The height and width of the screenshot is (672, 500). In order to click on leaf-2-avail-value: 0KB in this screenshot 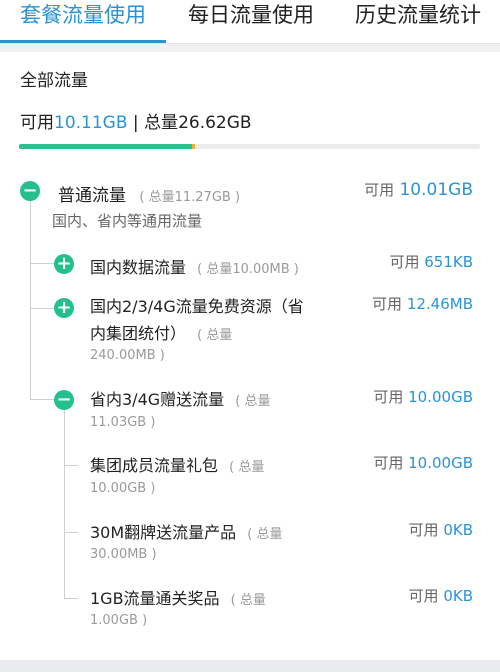, I will do `click(458, 530)`.